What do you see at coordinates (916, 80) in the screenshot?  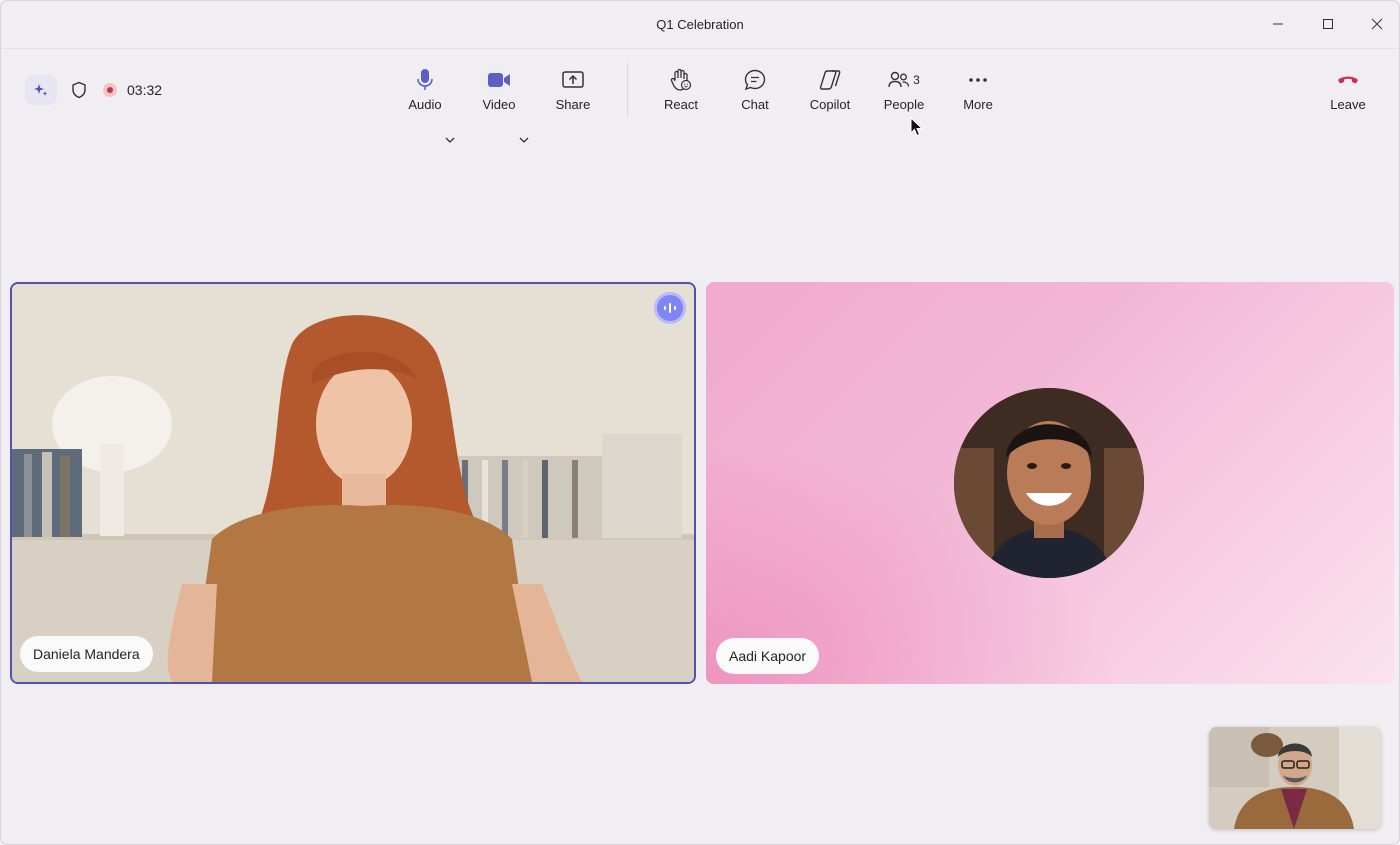 I see `people-count: 3` at bounding box center [916, 80].